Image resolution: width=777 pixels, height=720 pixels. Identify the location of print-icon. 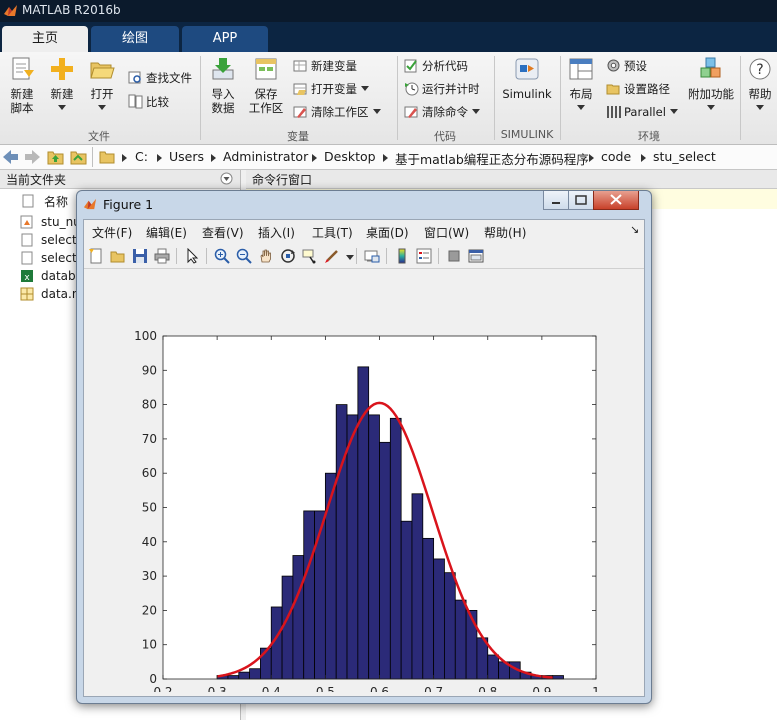
(162, 256).